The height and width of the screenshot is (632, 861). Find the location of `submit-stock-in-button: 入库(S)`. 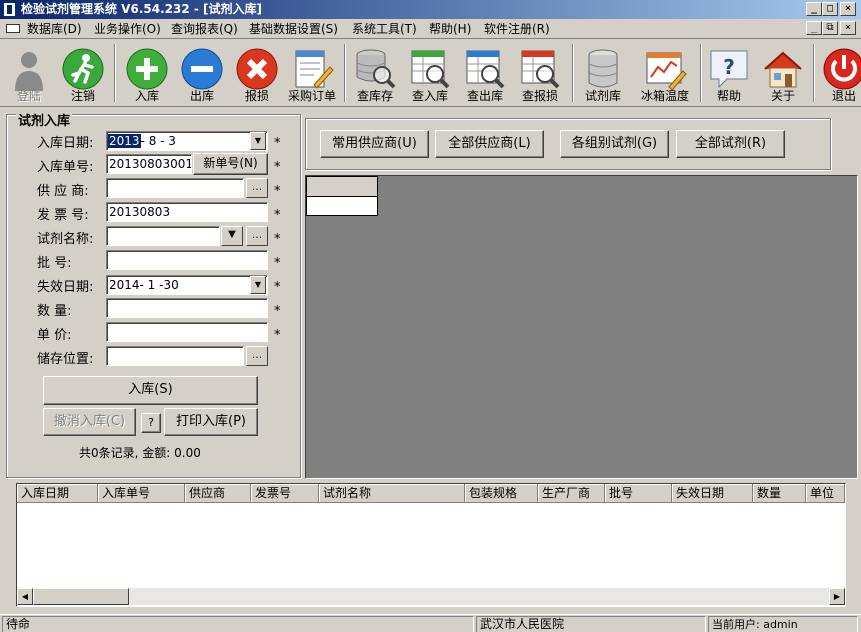

submit-stock-in-button: 入库(S) is located at coordinates (150, 390).